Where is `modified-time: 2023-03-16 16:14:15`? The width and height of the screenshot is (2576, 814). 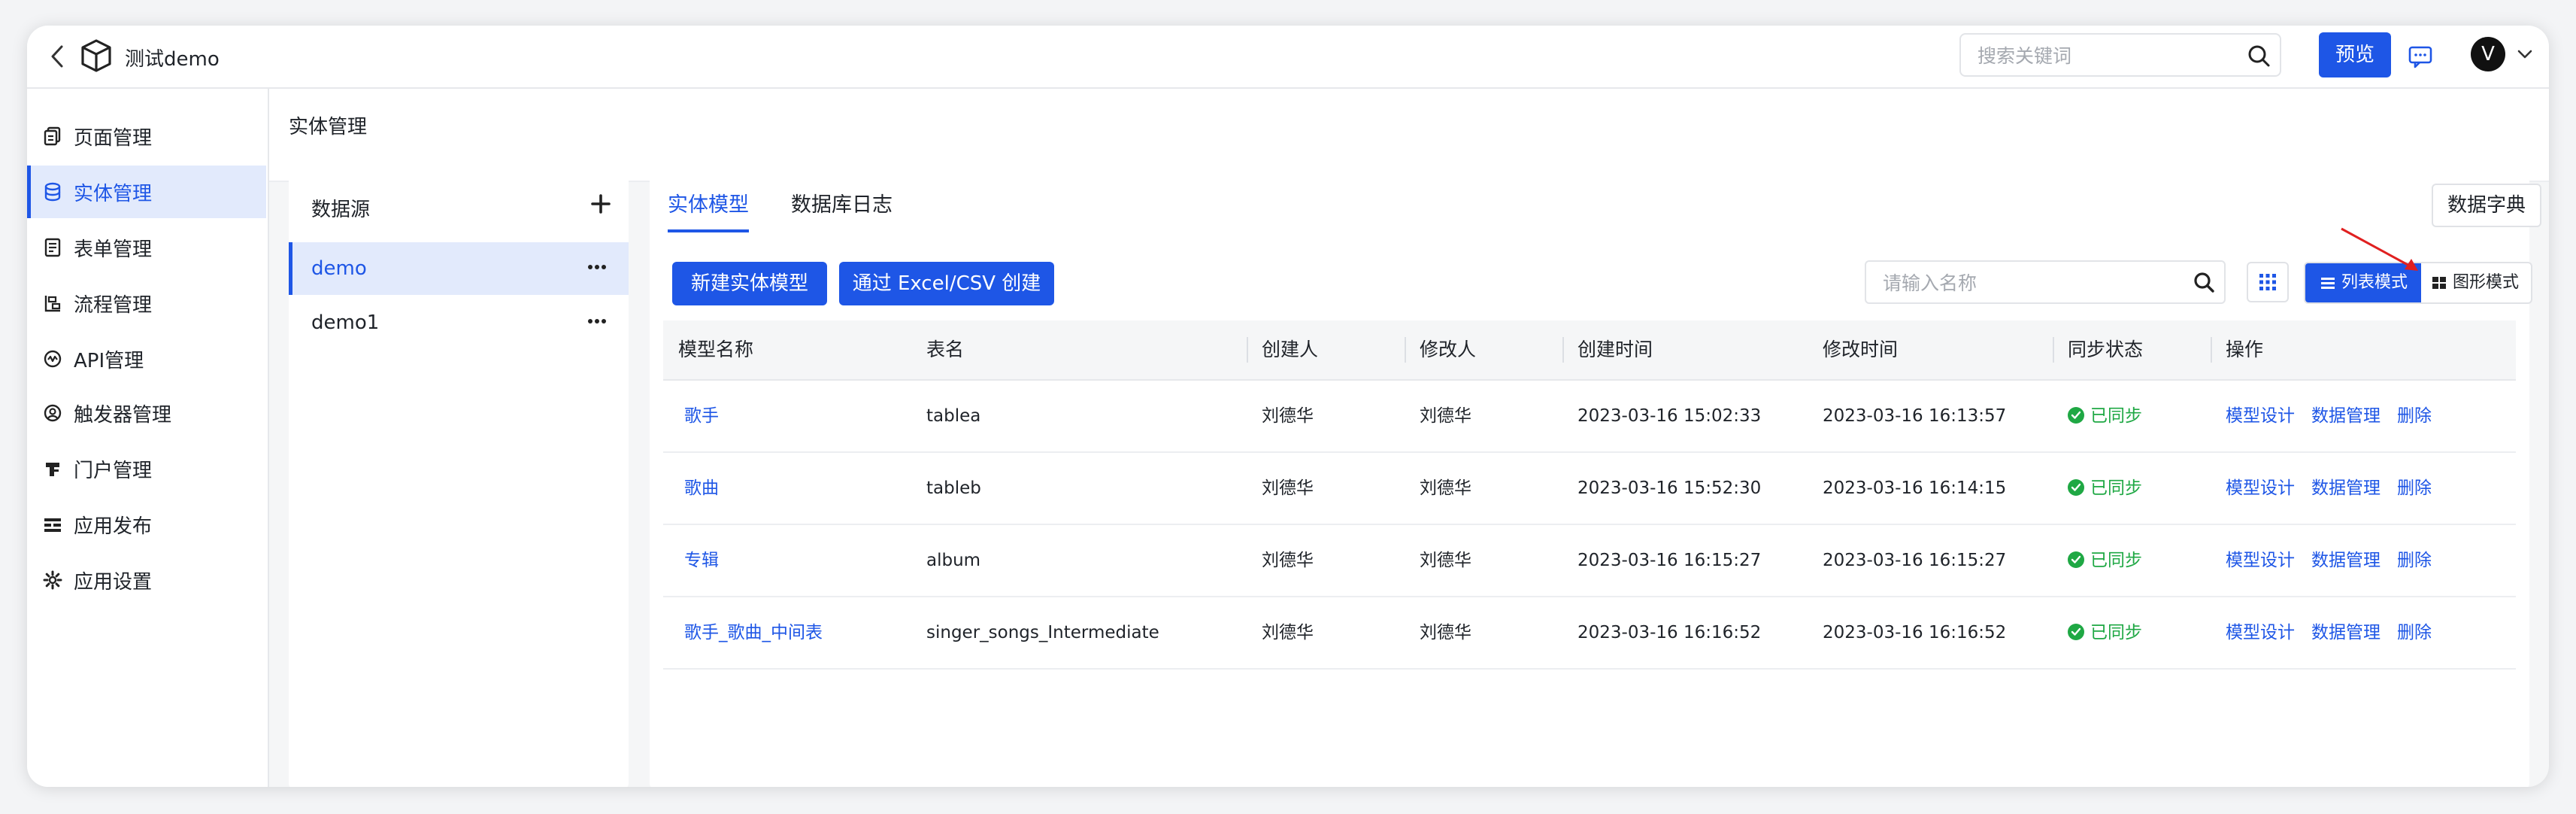
modified-time: 2023-03-16 16:14:15 is located at coordinates (1915, 488).